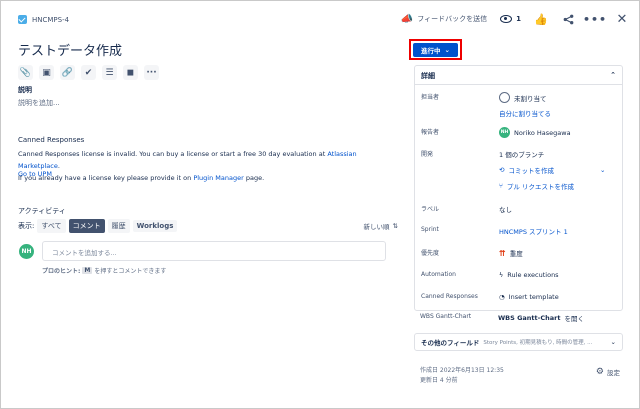  I want to click on plugin-manager-link: Plugin Manager, so click(218, 178).